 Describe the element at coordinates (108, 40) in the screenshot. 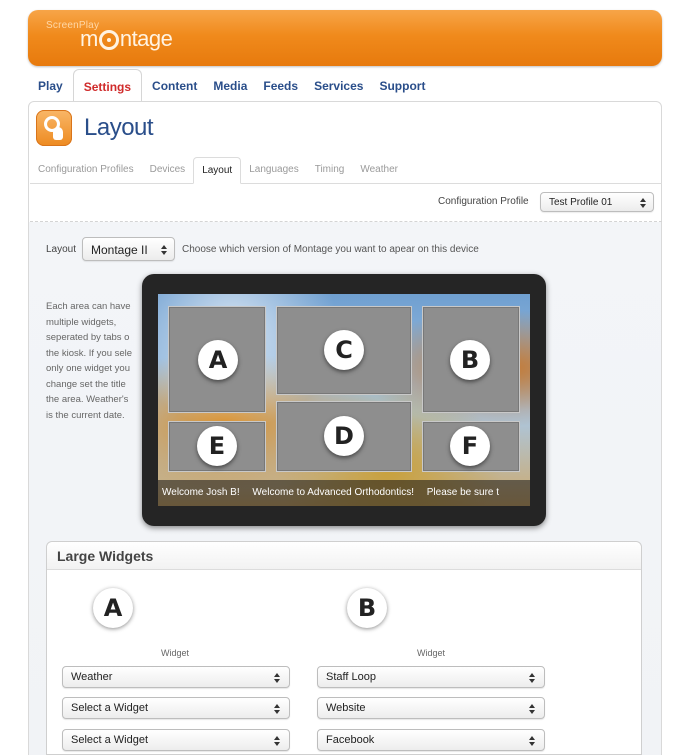

I see `logo-swirl-icon` at that location.